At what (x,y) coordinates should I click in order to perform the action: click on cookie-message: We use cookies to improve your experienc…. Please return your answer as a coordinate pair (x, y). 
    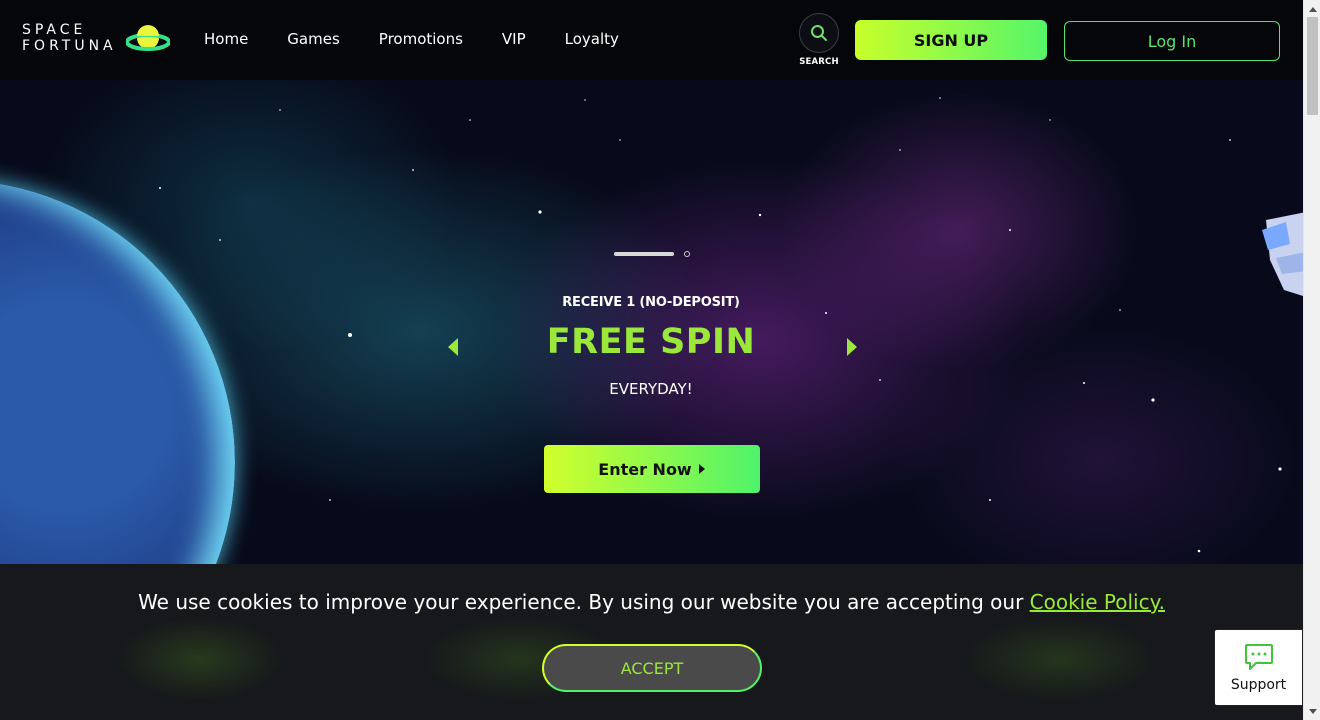
    Looking at the image, I should click on (651, 602).